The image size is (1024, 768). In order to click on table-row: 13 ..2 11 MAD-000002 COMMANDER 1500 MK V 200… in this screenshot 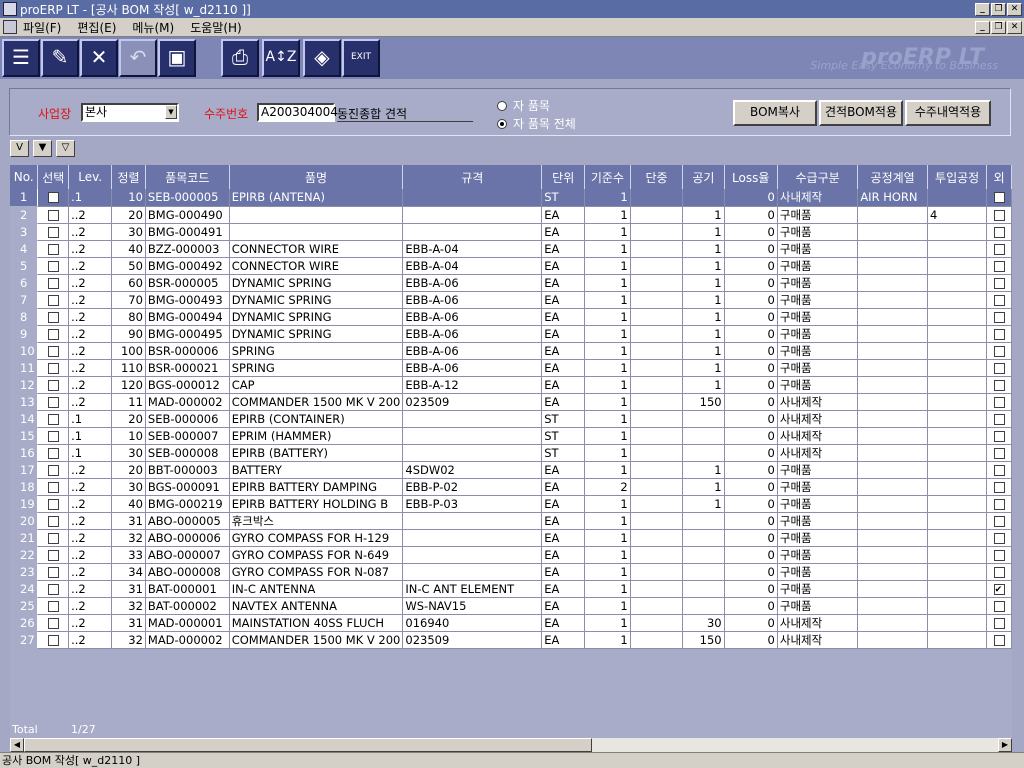, I will do `click(511, 402)`.